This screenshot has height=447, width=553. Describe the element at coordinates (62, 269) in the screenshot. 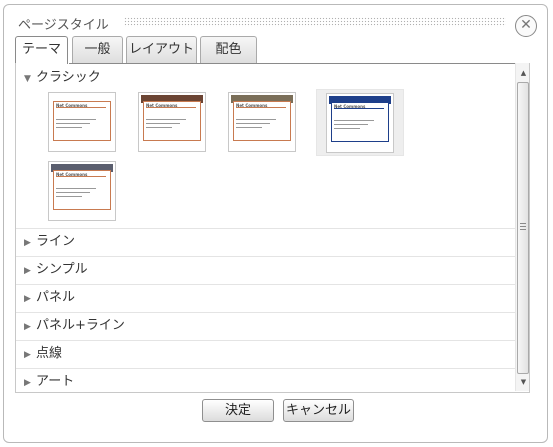

I see `section-label: シンプル` at that location.